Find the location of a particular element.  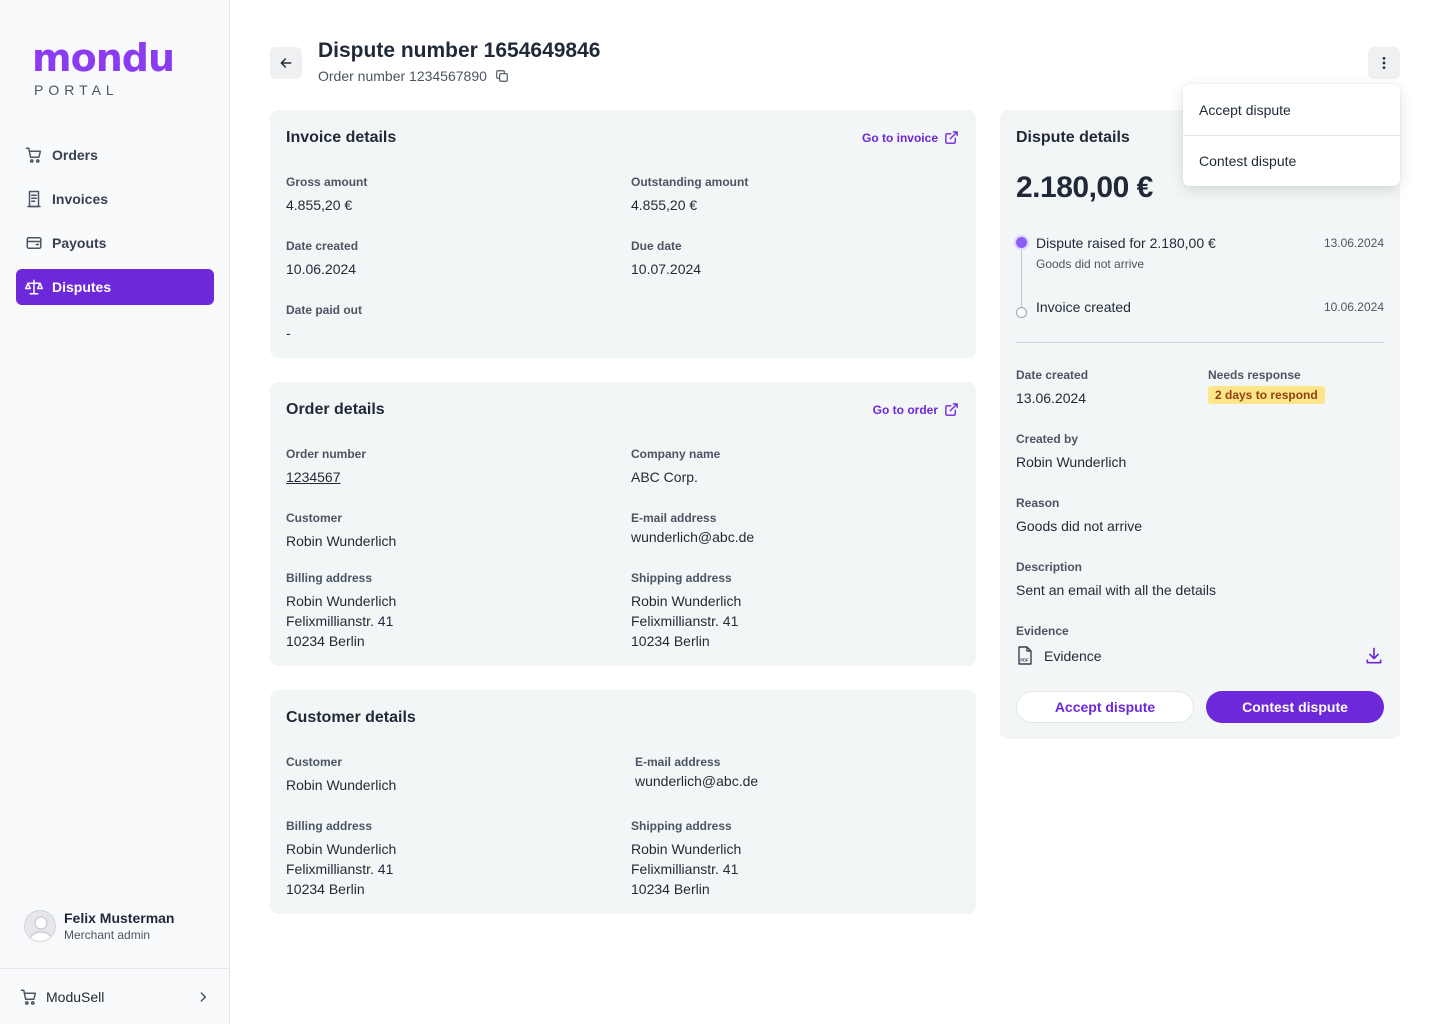

created-by-field: Created by Robin Wunderlich is located at coordinates (1071, 452).